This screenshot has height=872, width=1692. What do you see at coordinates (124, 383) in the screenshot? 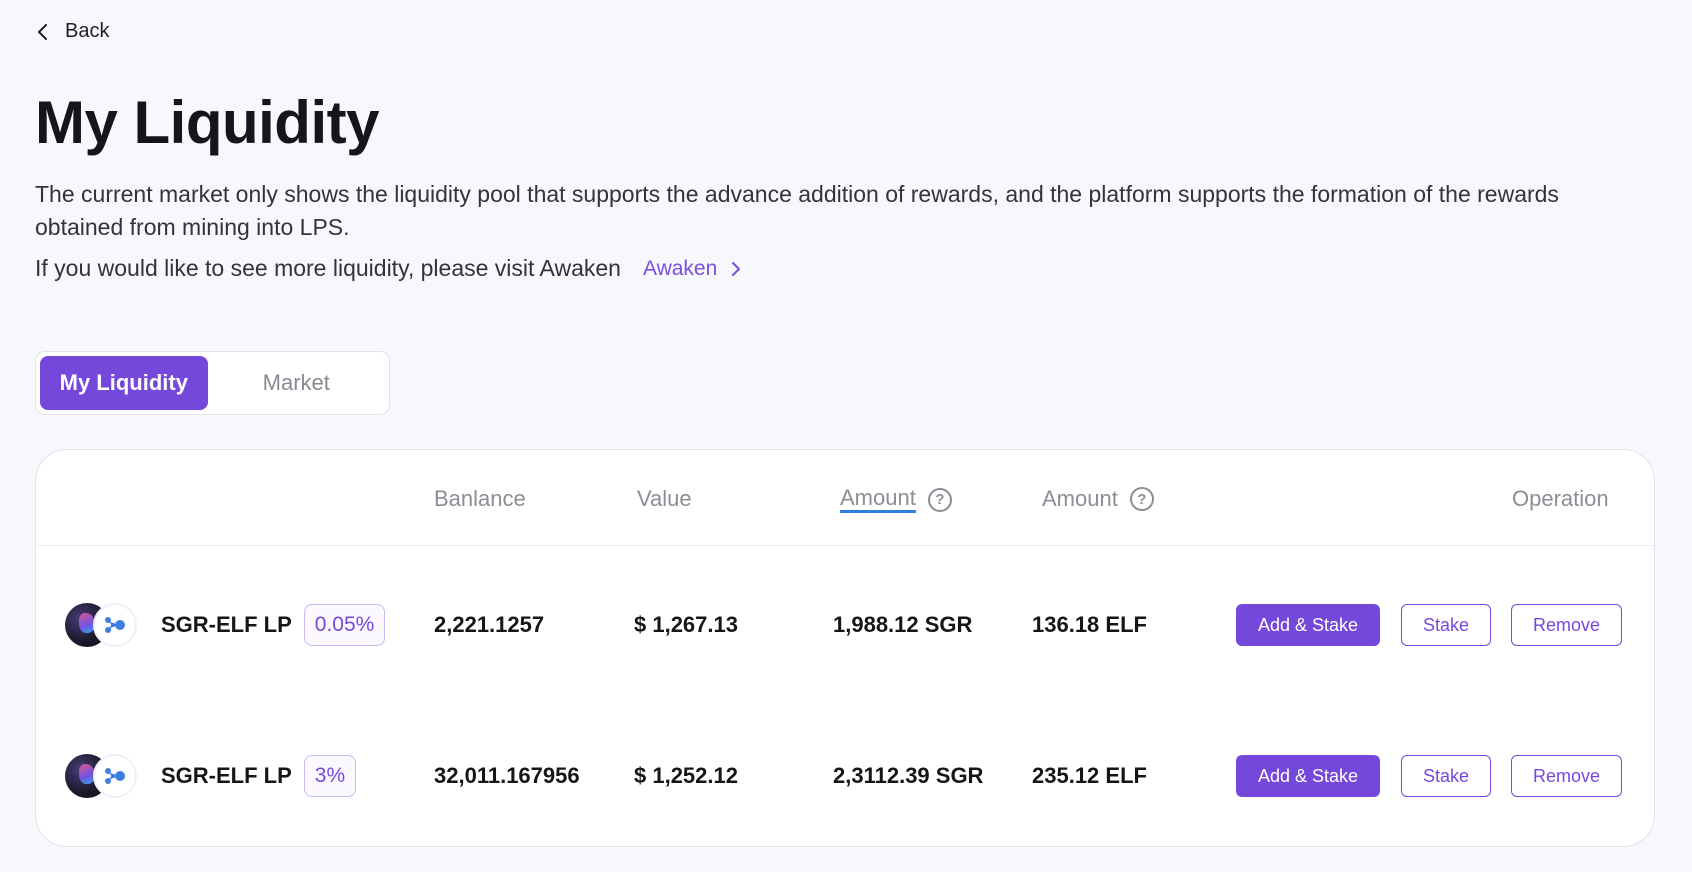
I see `tab-my-liquidity: My Liquidity` at bounding box center [124, 383].